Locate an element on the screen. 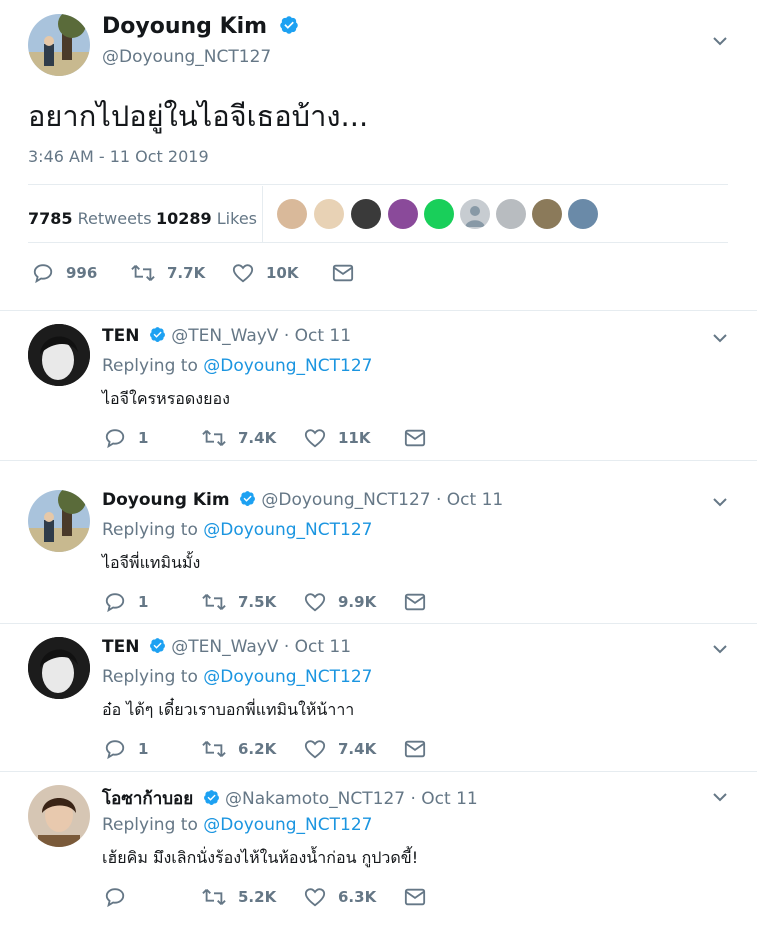 This screenshot has width=757, height=928. tweet-divider is located at coordinates (378, 310).